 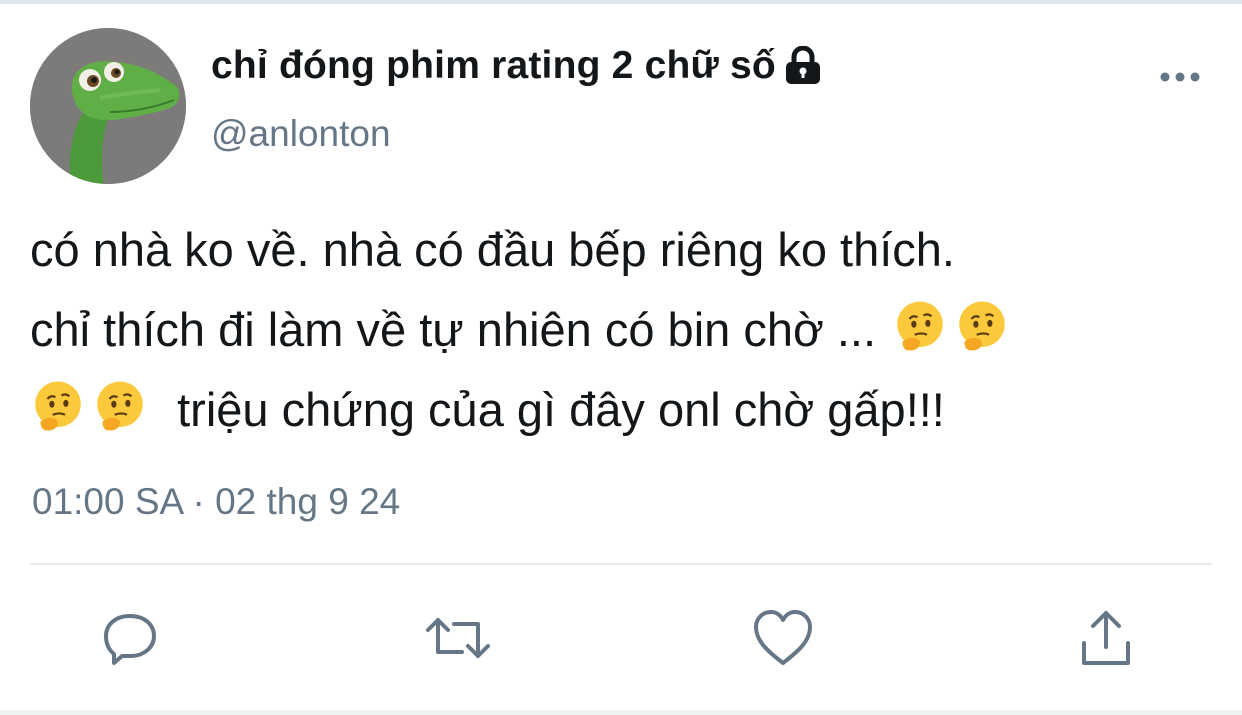 I want to click on like-button, so click(x=783, y=638).